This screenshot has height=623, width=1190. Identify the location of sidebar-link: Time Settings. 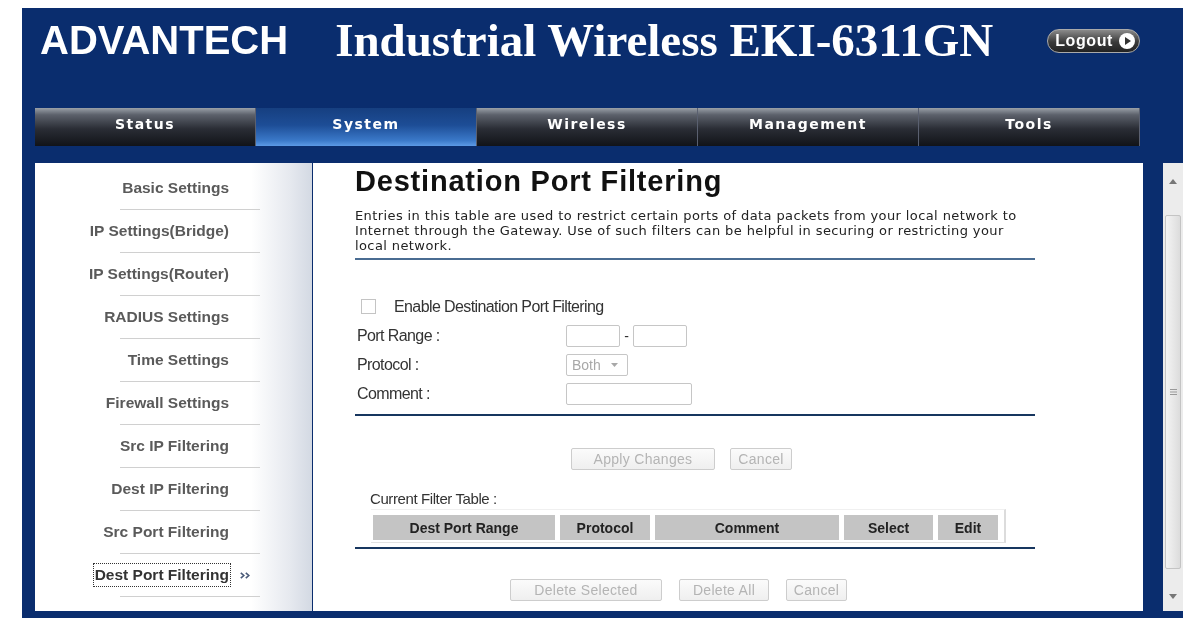
(178, 360).